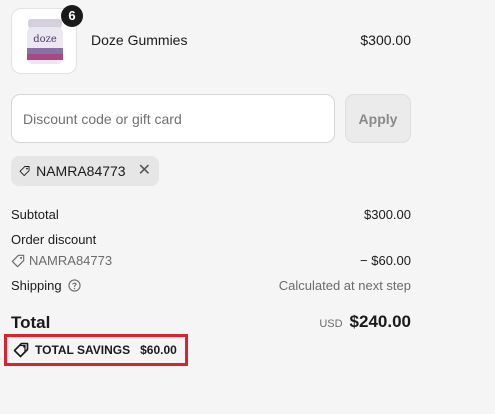  What do you see at coordinates (211, 214) in the screenshot?
I see `subtotal-row: Subtotal $300.00` at bounding box center [211, 214].